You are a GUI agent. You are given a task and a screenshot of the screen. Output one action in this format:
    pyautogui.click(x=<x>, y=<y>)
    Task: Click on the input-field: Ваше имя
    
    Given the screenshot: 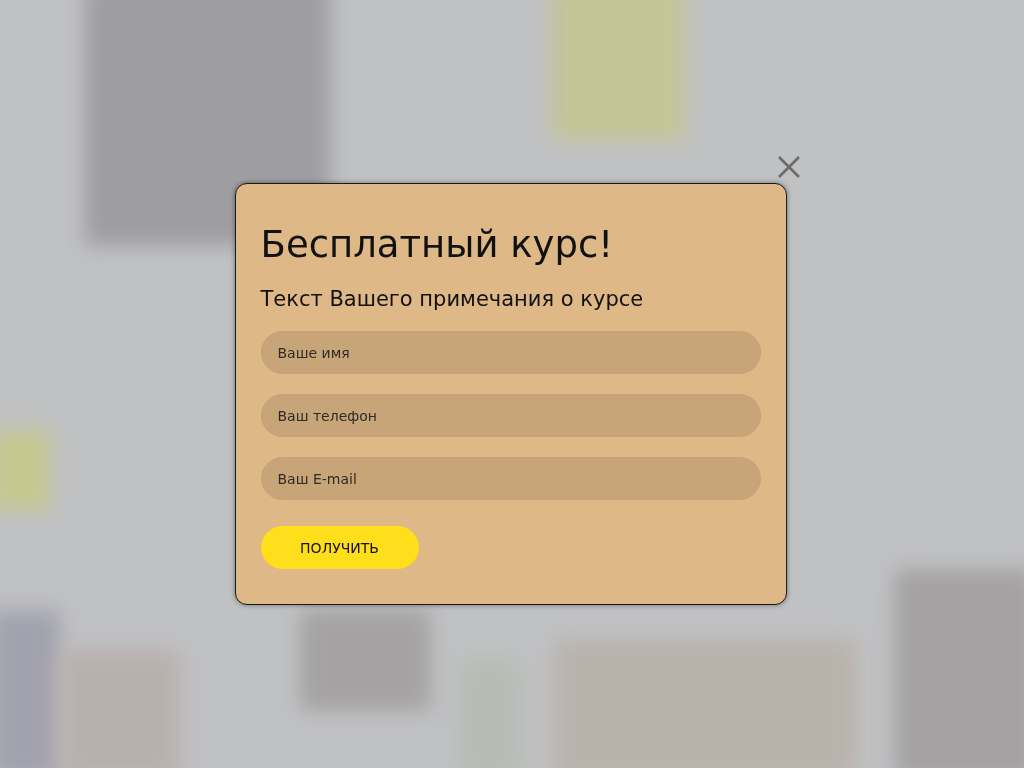 What is the action you would take?
    pyautogui.click(x=510, y=352)
    